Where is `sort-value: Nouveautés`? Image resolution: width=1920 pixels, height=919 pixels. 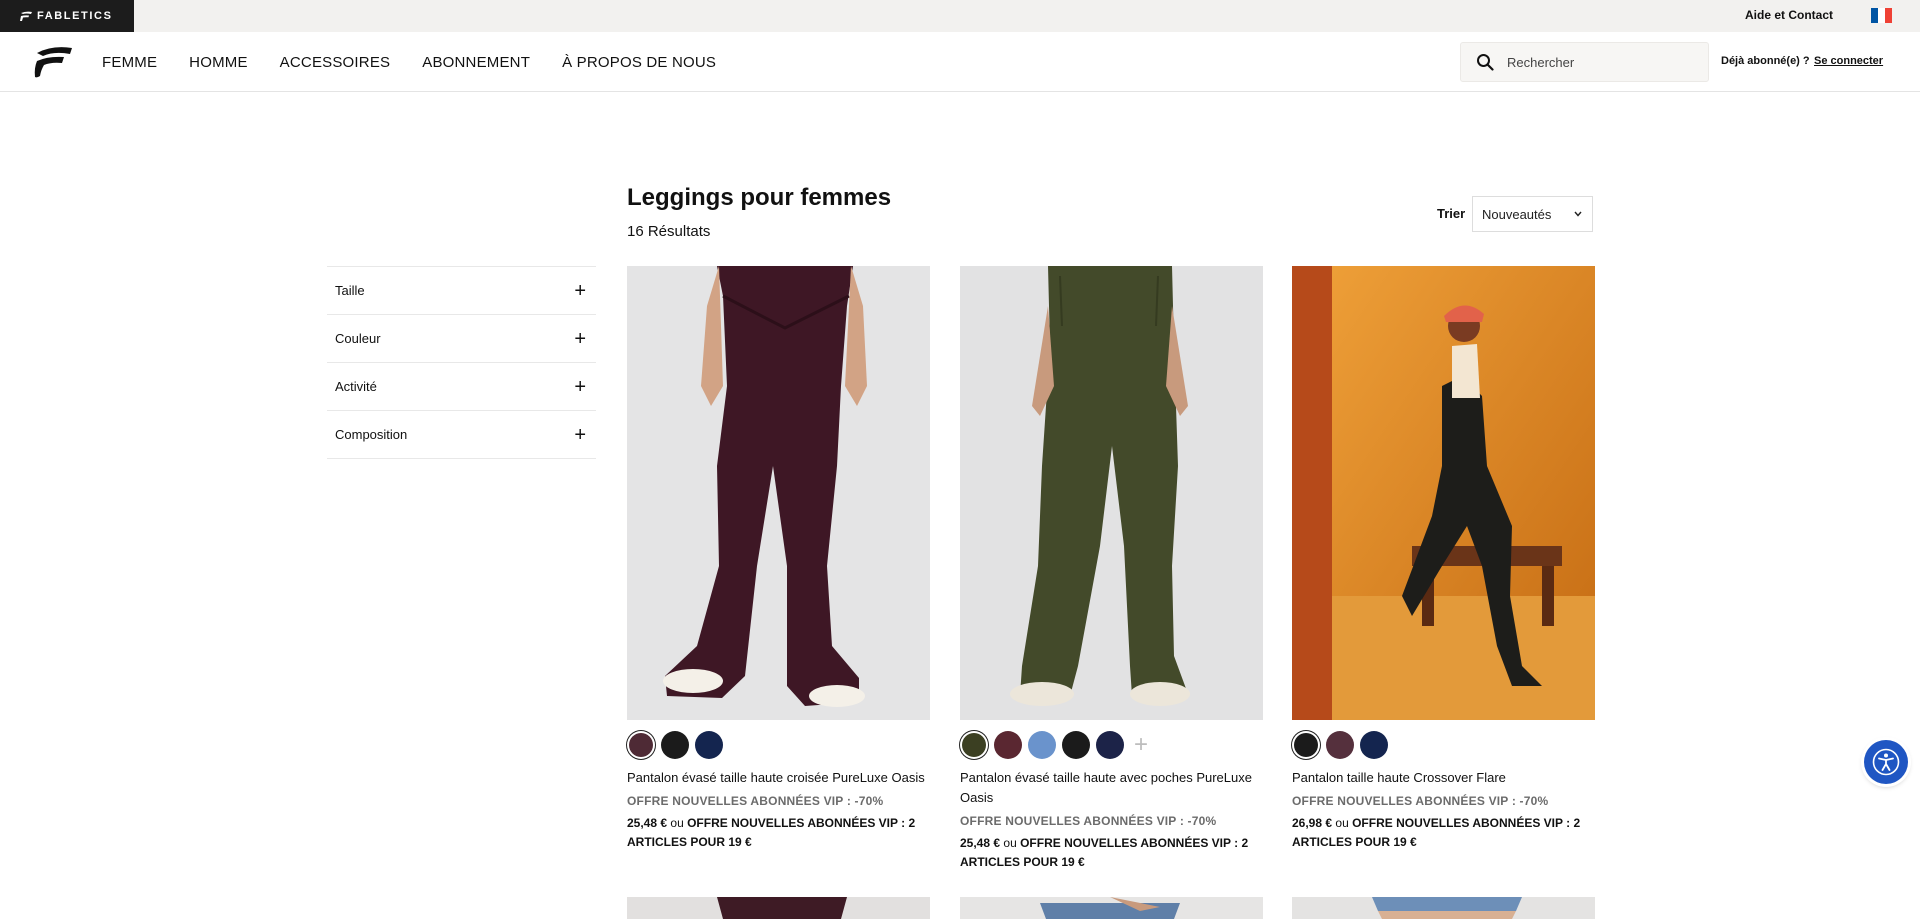 sort-value: Nouveautés is located at coordinates (1517, 214).